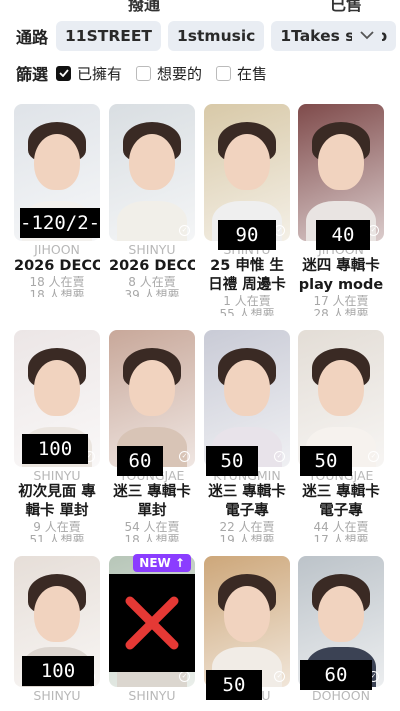  What do you see at coordinates (57, 282) in the screenshot?
I see `selling-count: 18 人在賣` at bounding box center [57, 282].